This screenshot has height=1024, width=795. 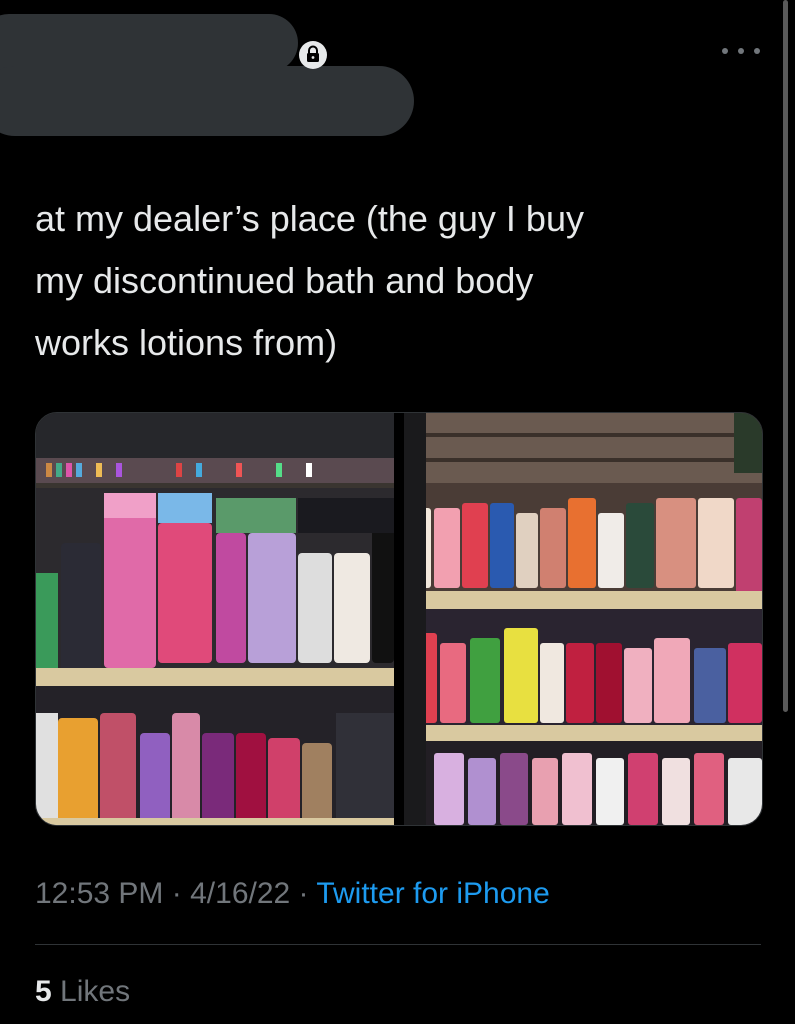 What do you see at coordinates (432, 893) in the screenshot?
I see `tweet-source-link: Twitter for iPhone` at bounding box center [432, 893].